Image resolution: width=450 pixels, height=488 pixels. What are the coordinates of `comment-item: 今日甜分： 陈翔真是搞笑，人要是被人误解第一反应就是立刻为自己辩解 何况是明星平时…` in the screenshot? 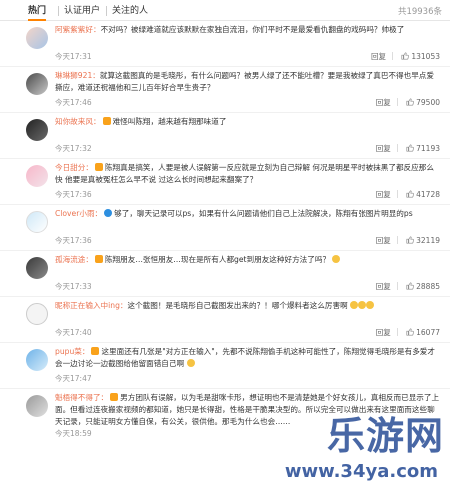 It's located at (225, 182).